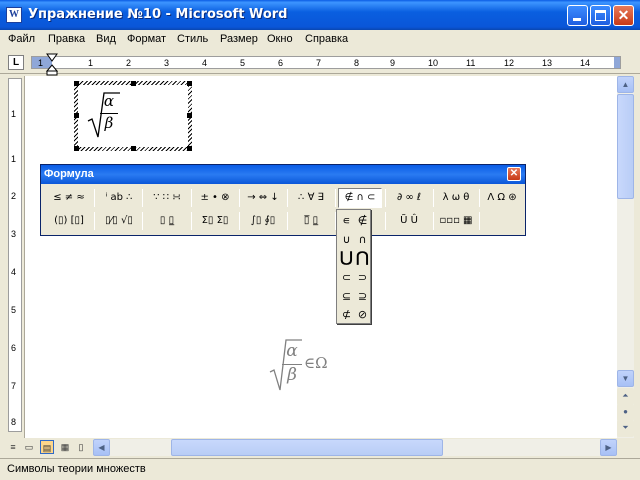 Image resolution: width=640 pixels, height=480 pixels. What do you see at coordinates (362, 277) in the screenshot?
I see `superset-button: ⊃` at bounding box center [362, 277].